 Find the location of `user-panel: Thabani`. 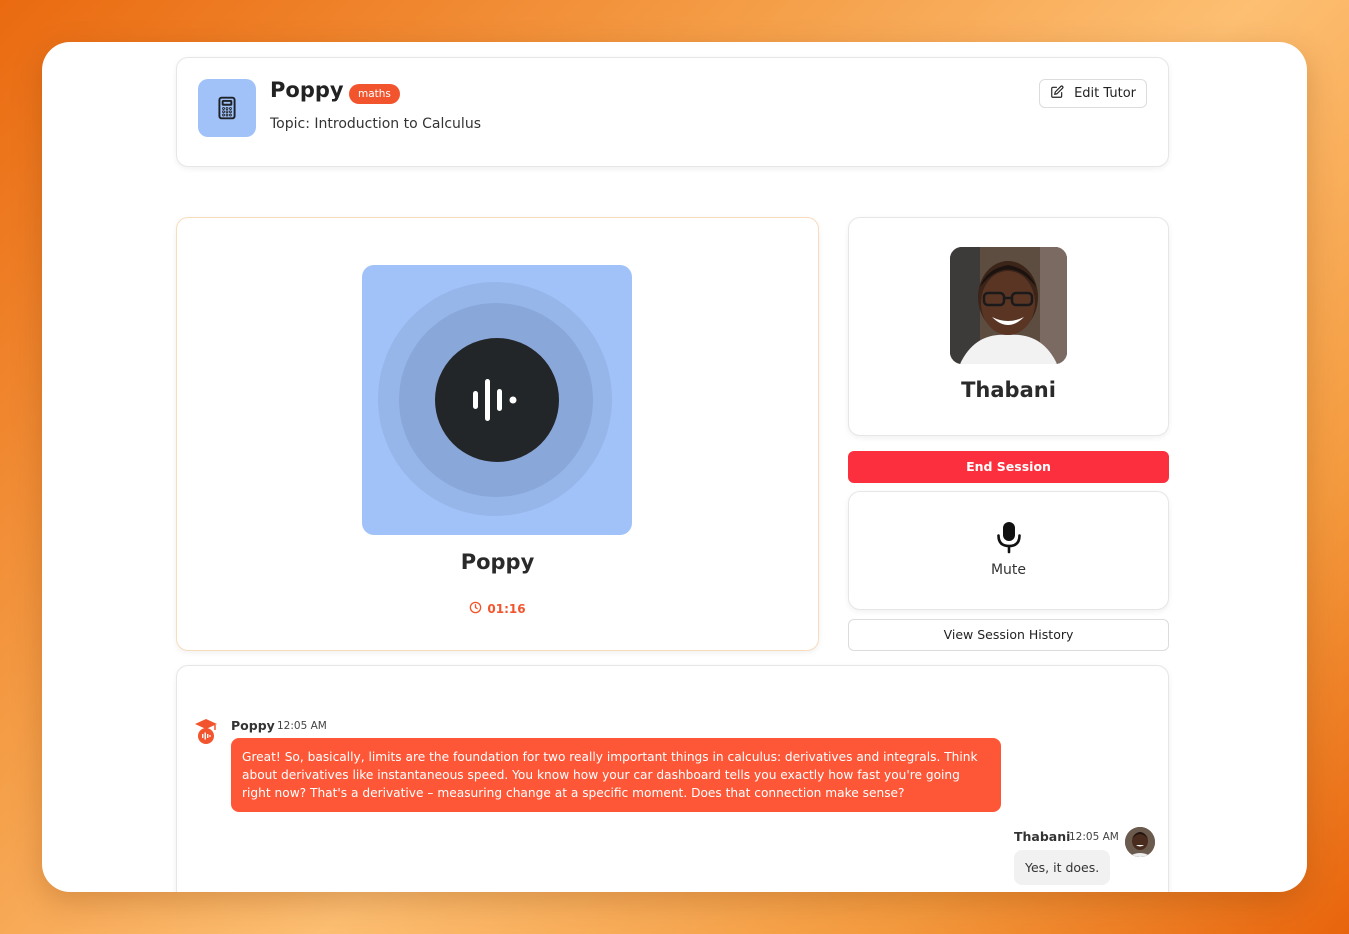

user-panel: Thabani is located at coordinates (1008, 326).